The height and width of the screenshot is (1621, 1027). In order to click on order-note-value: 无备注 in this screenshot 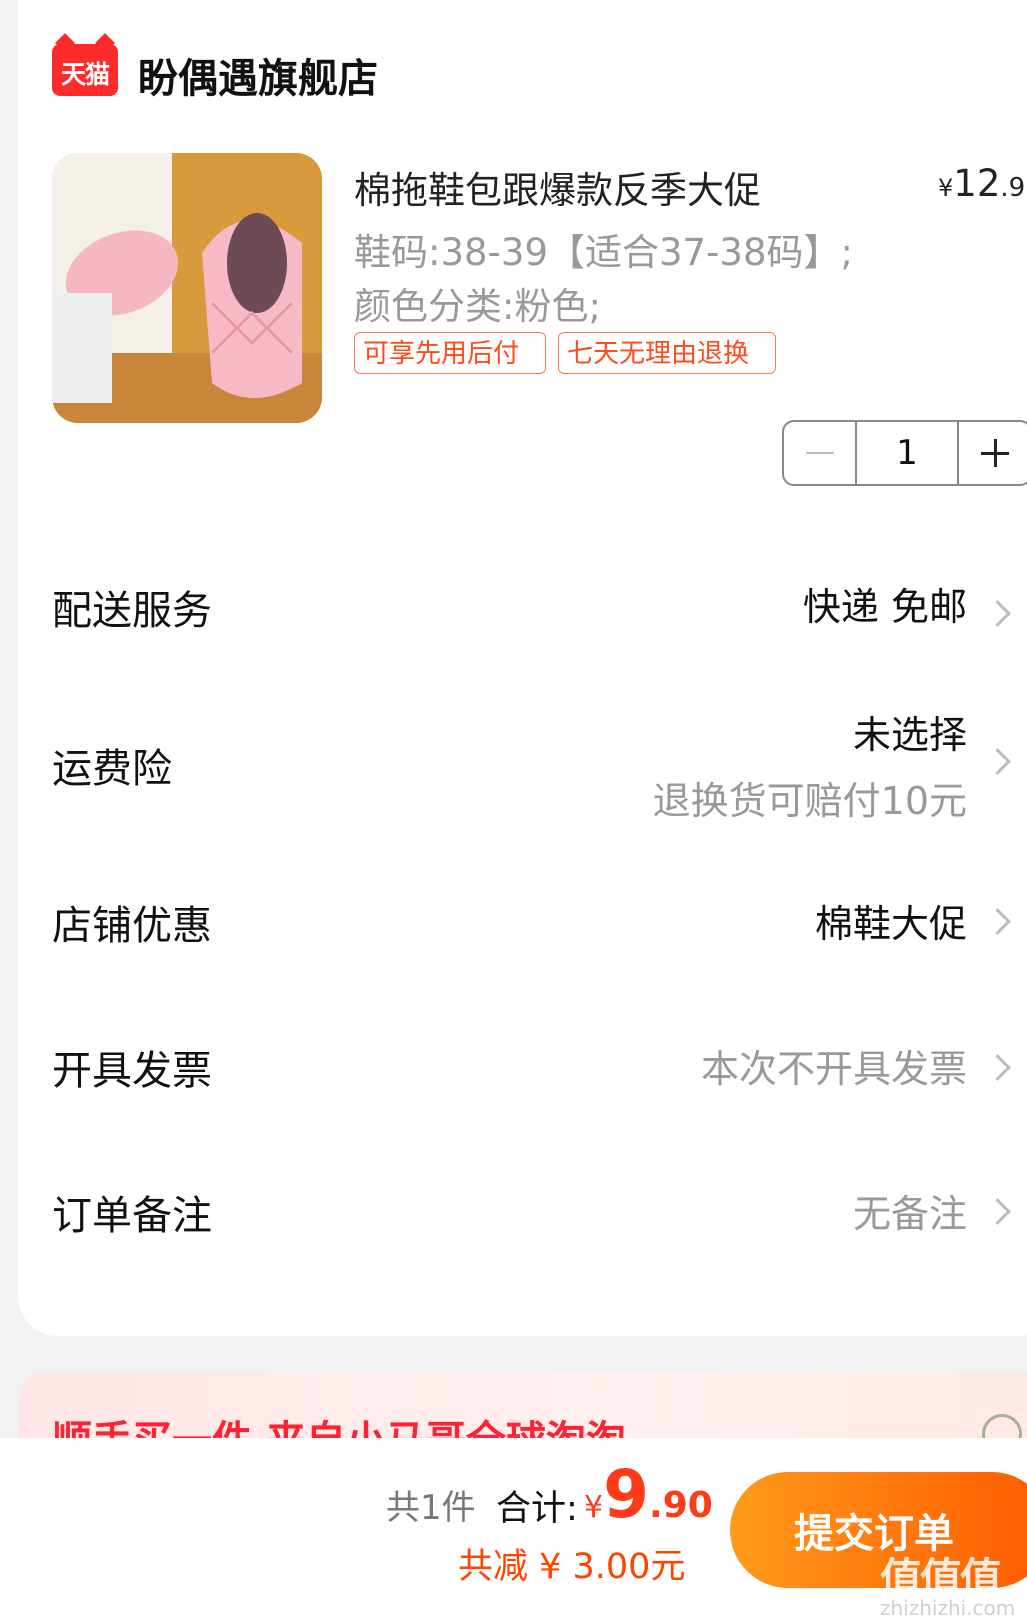, I will do `click(910, 1210)`.